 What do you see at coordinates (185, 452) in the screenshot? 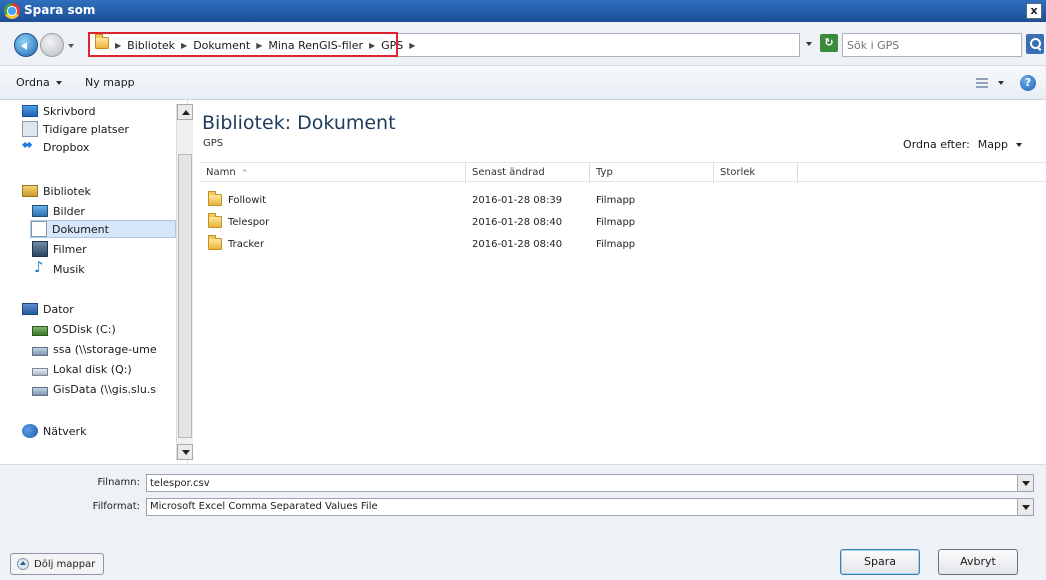
I see `scroll-down-icon` at bounding box center [185, 452].